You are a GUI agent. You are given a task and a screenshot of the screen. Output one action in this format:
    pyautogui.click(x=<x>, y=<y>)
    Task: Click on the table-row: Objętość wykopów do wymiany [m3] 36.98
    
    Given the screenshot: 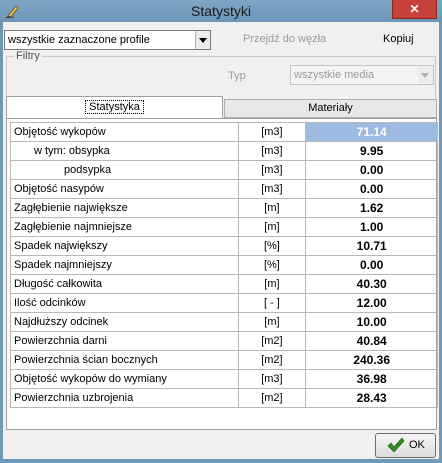 What is the action you would take?
    pyautogui.click(x=224, y=379)
    